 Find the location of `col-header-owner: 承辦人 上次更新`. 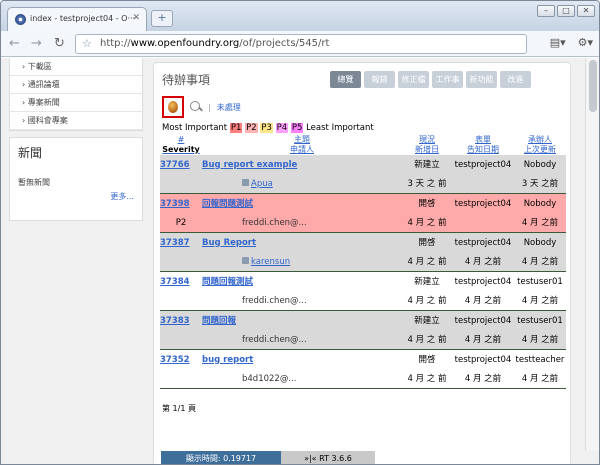

col-header-owner: 承辦人 上次更新 is located at coordinates (540, 145).